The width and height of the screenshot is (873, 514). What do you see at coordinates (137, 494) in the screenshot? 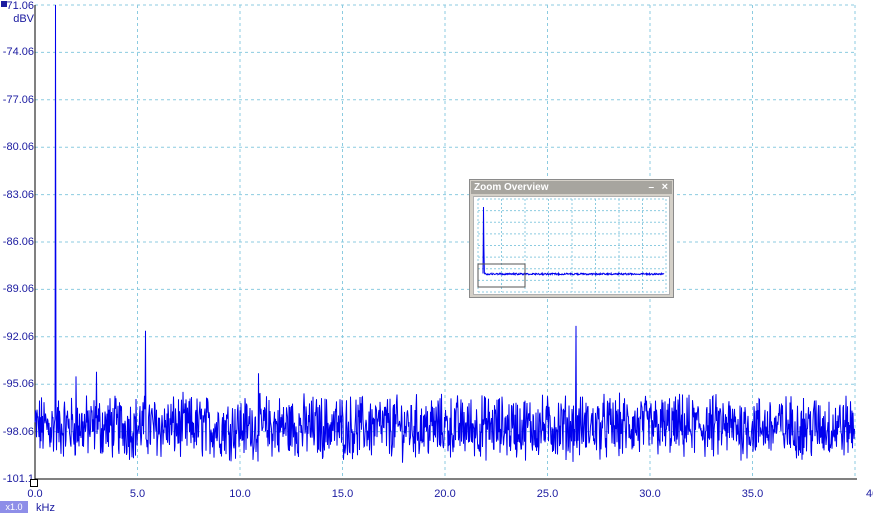
I see `x-tick-label: 5.0` at bounding box center [137, 494].